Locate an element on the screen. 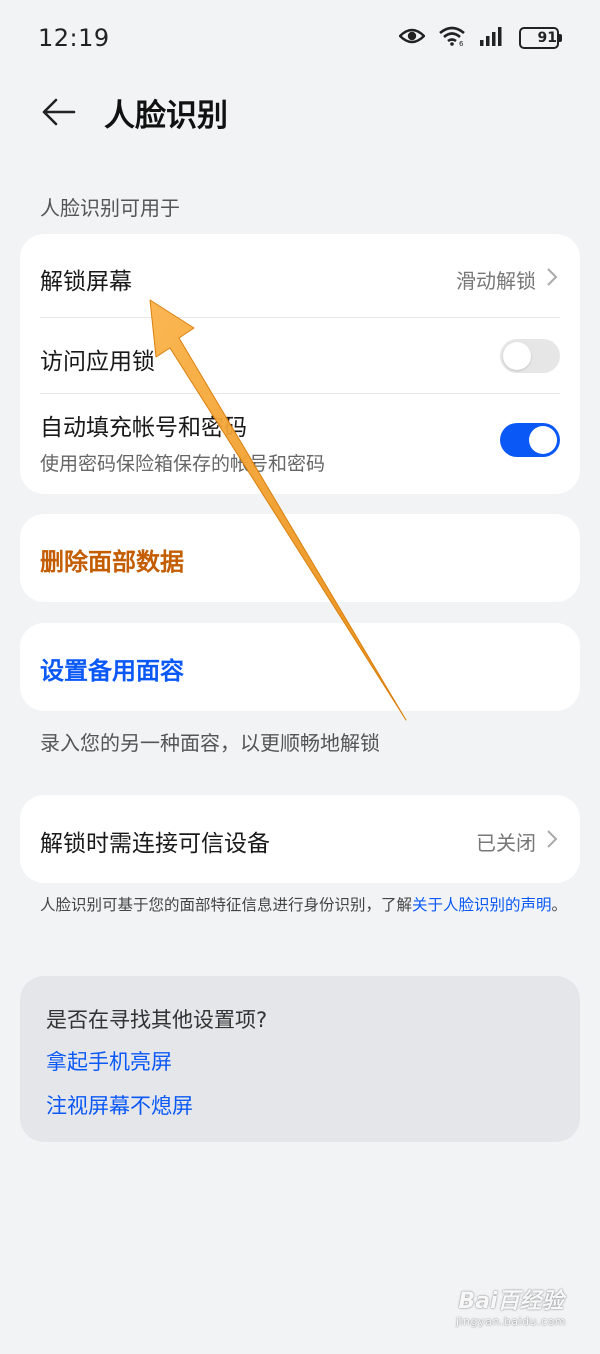  watermark-logo: Bai百经验 is located at coordinates (511, 1301).